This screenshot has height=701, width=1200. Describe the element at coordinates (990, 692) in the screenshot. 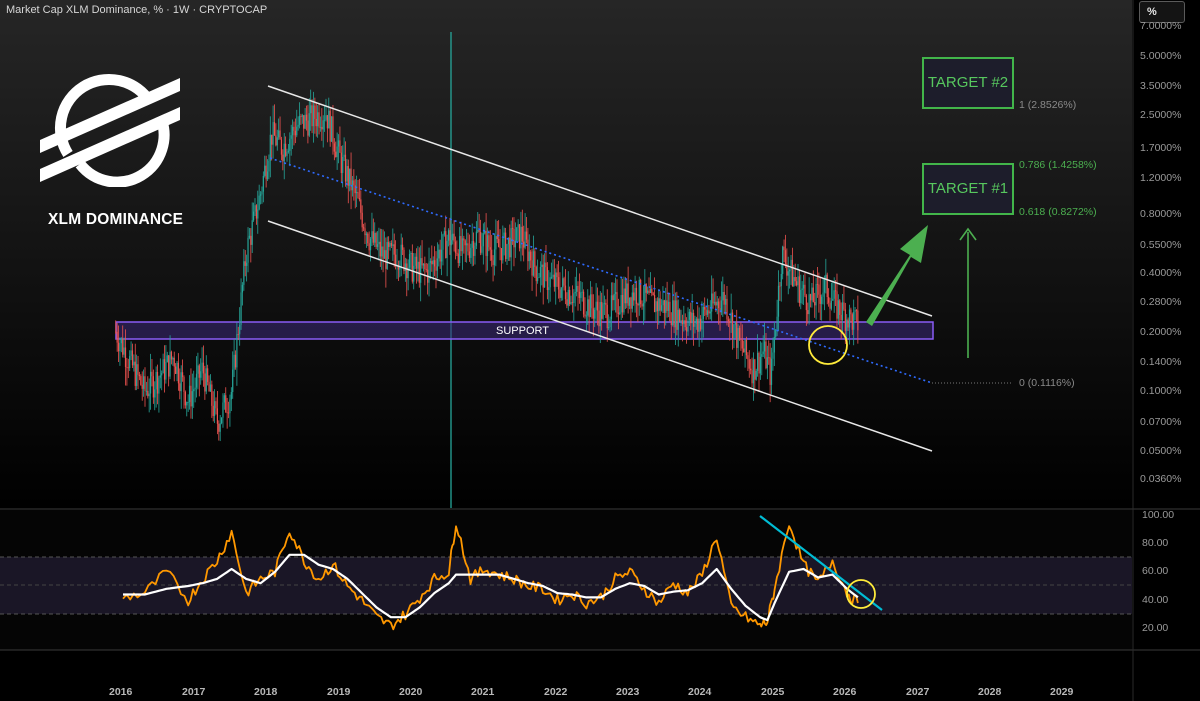

I see `x-tick: 2028` at that location.